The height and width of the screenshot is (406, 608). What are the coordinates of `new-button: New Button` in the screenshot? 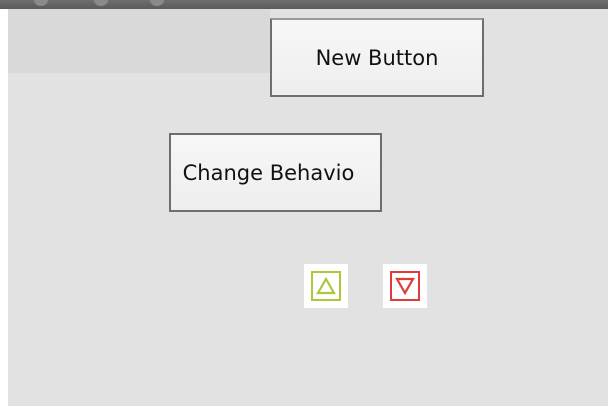 It's located at (377, 57).